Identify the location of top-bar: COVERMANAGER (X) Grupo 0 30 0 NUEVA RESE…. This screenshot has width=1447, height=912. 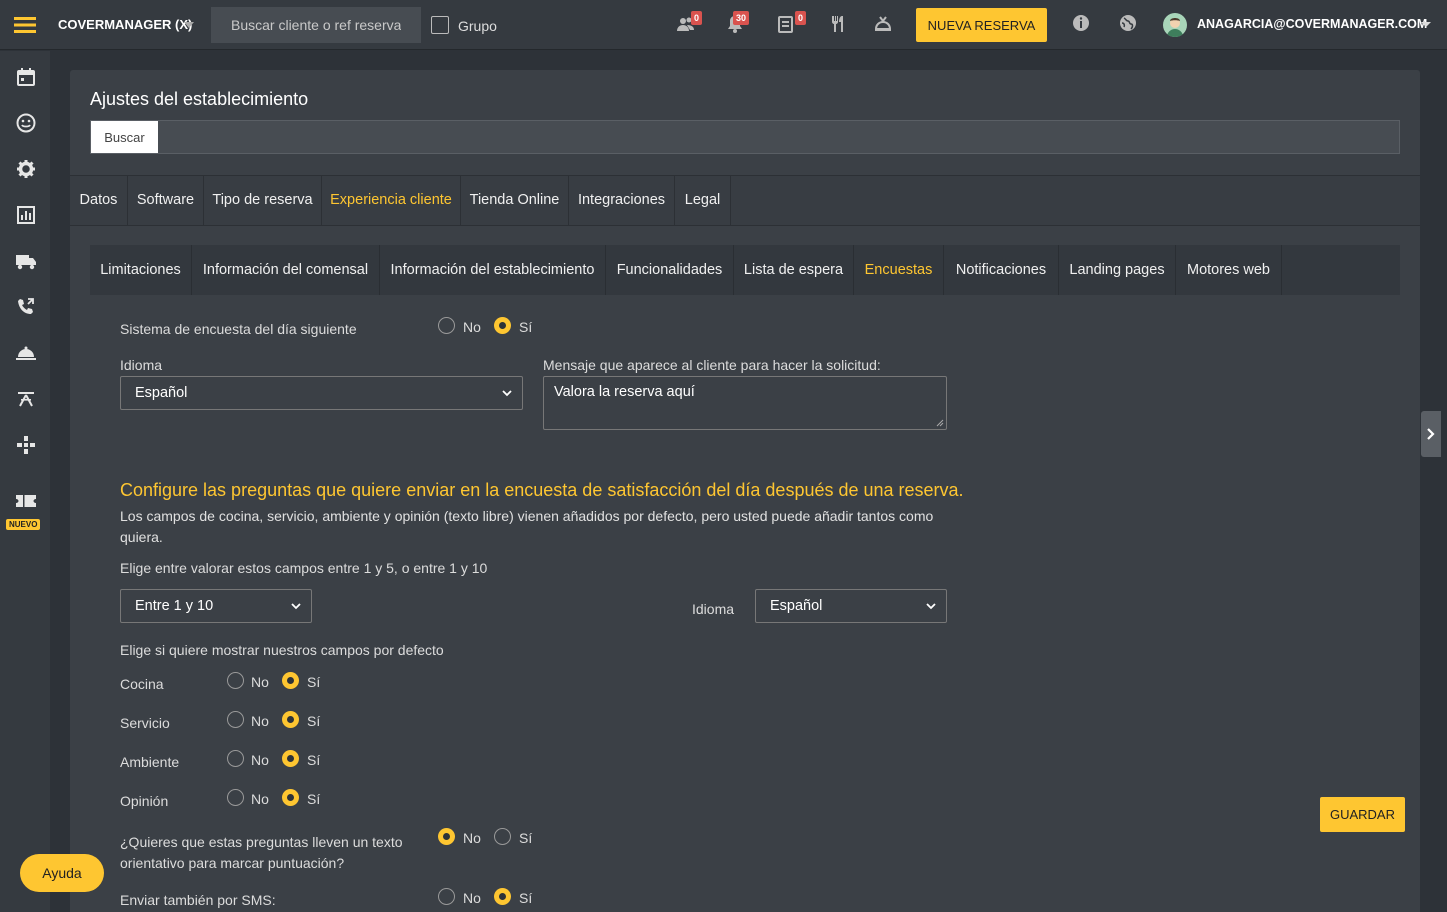
(723, 25).